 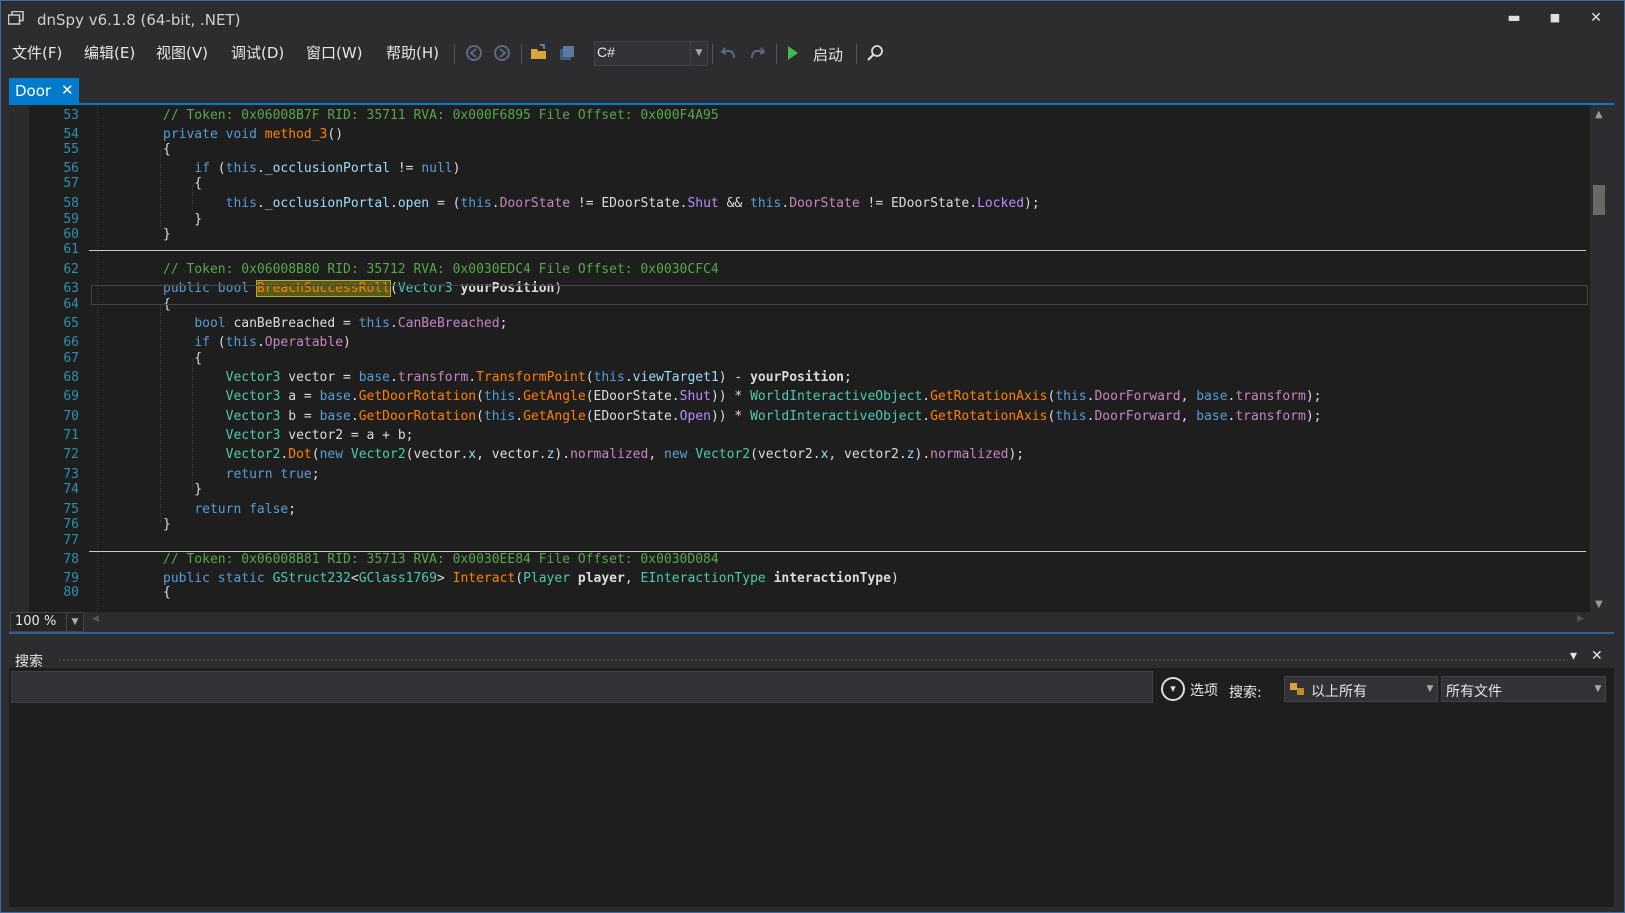 What do you see at coordinates (729, 53) in the screenshot?
I see `undo-icon` at bounding box center [729, 53].